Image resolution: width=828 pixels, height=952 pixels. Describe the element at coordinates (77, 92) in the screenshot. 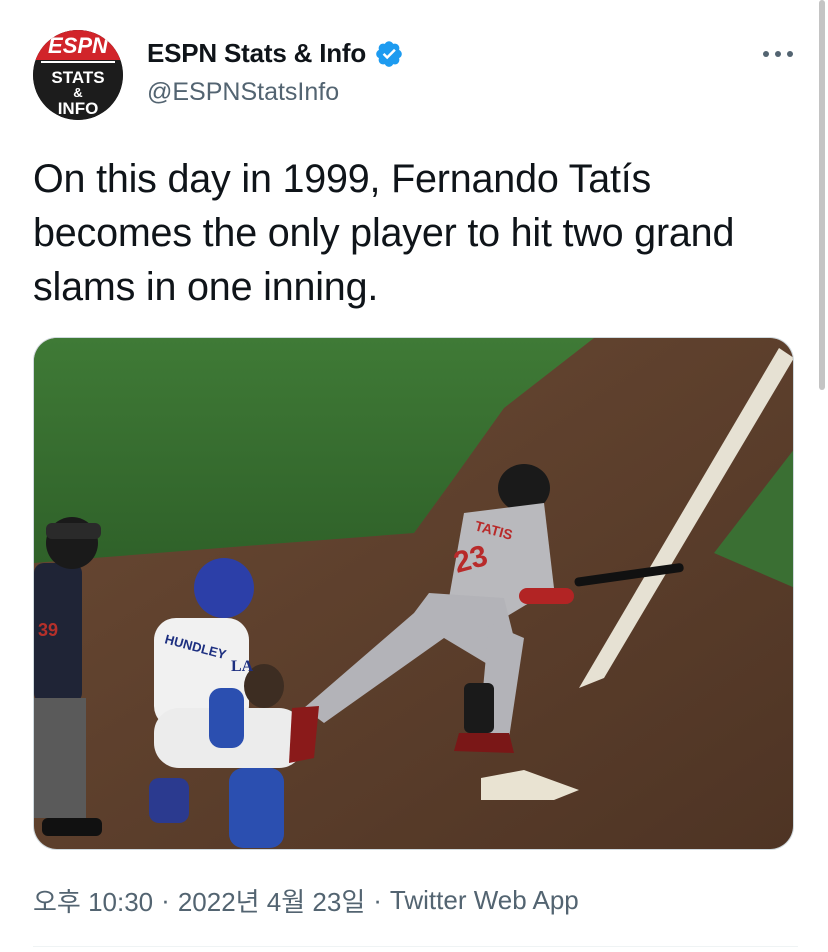

I see `avatar-text-amp: &` at that location.